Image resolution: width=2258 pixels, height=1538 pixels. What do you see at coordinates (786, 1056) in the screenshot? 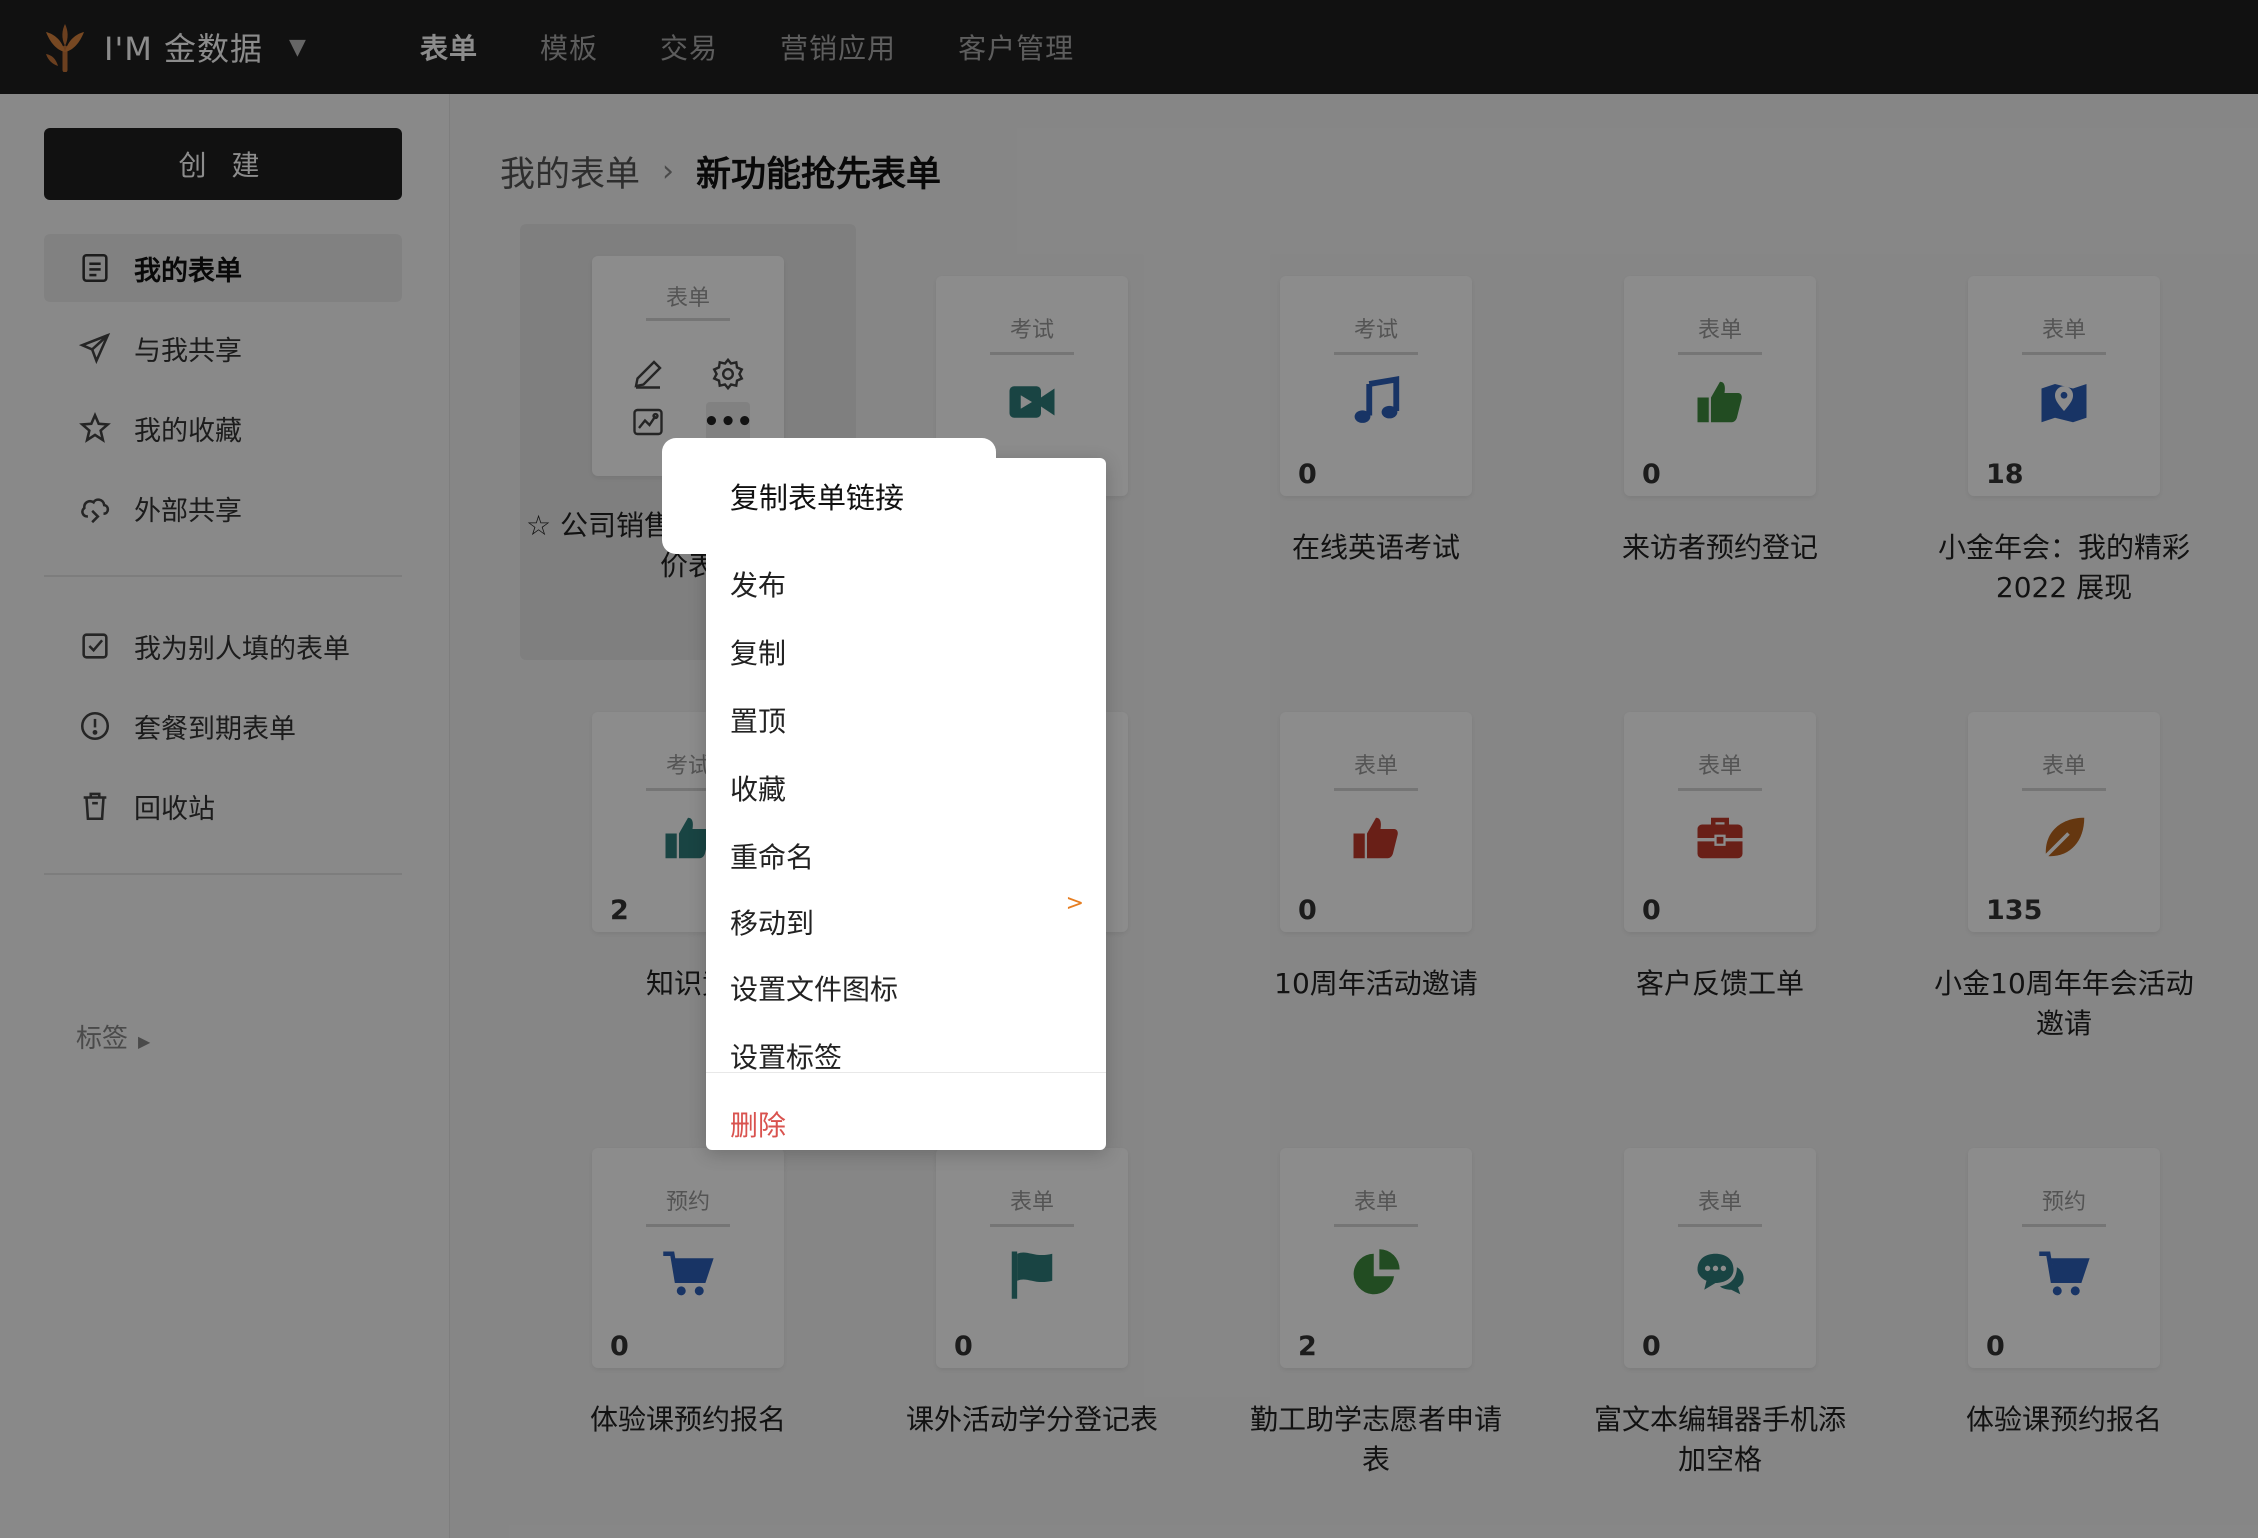
I see `menu-item-set-tags: 设置标签` at bounding box center [786, 1056].